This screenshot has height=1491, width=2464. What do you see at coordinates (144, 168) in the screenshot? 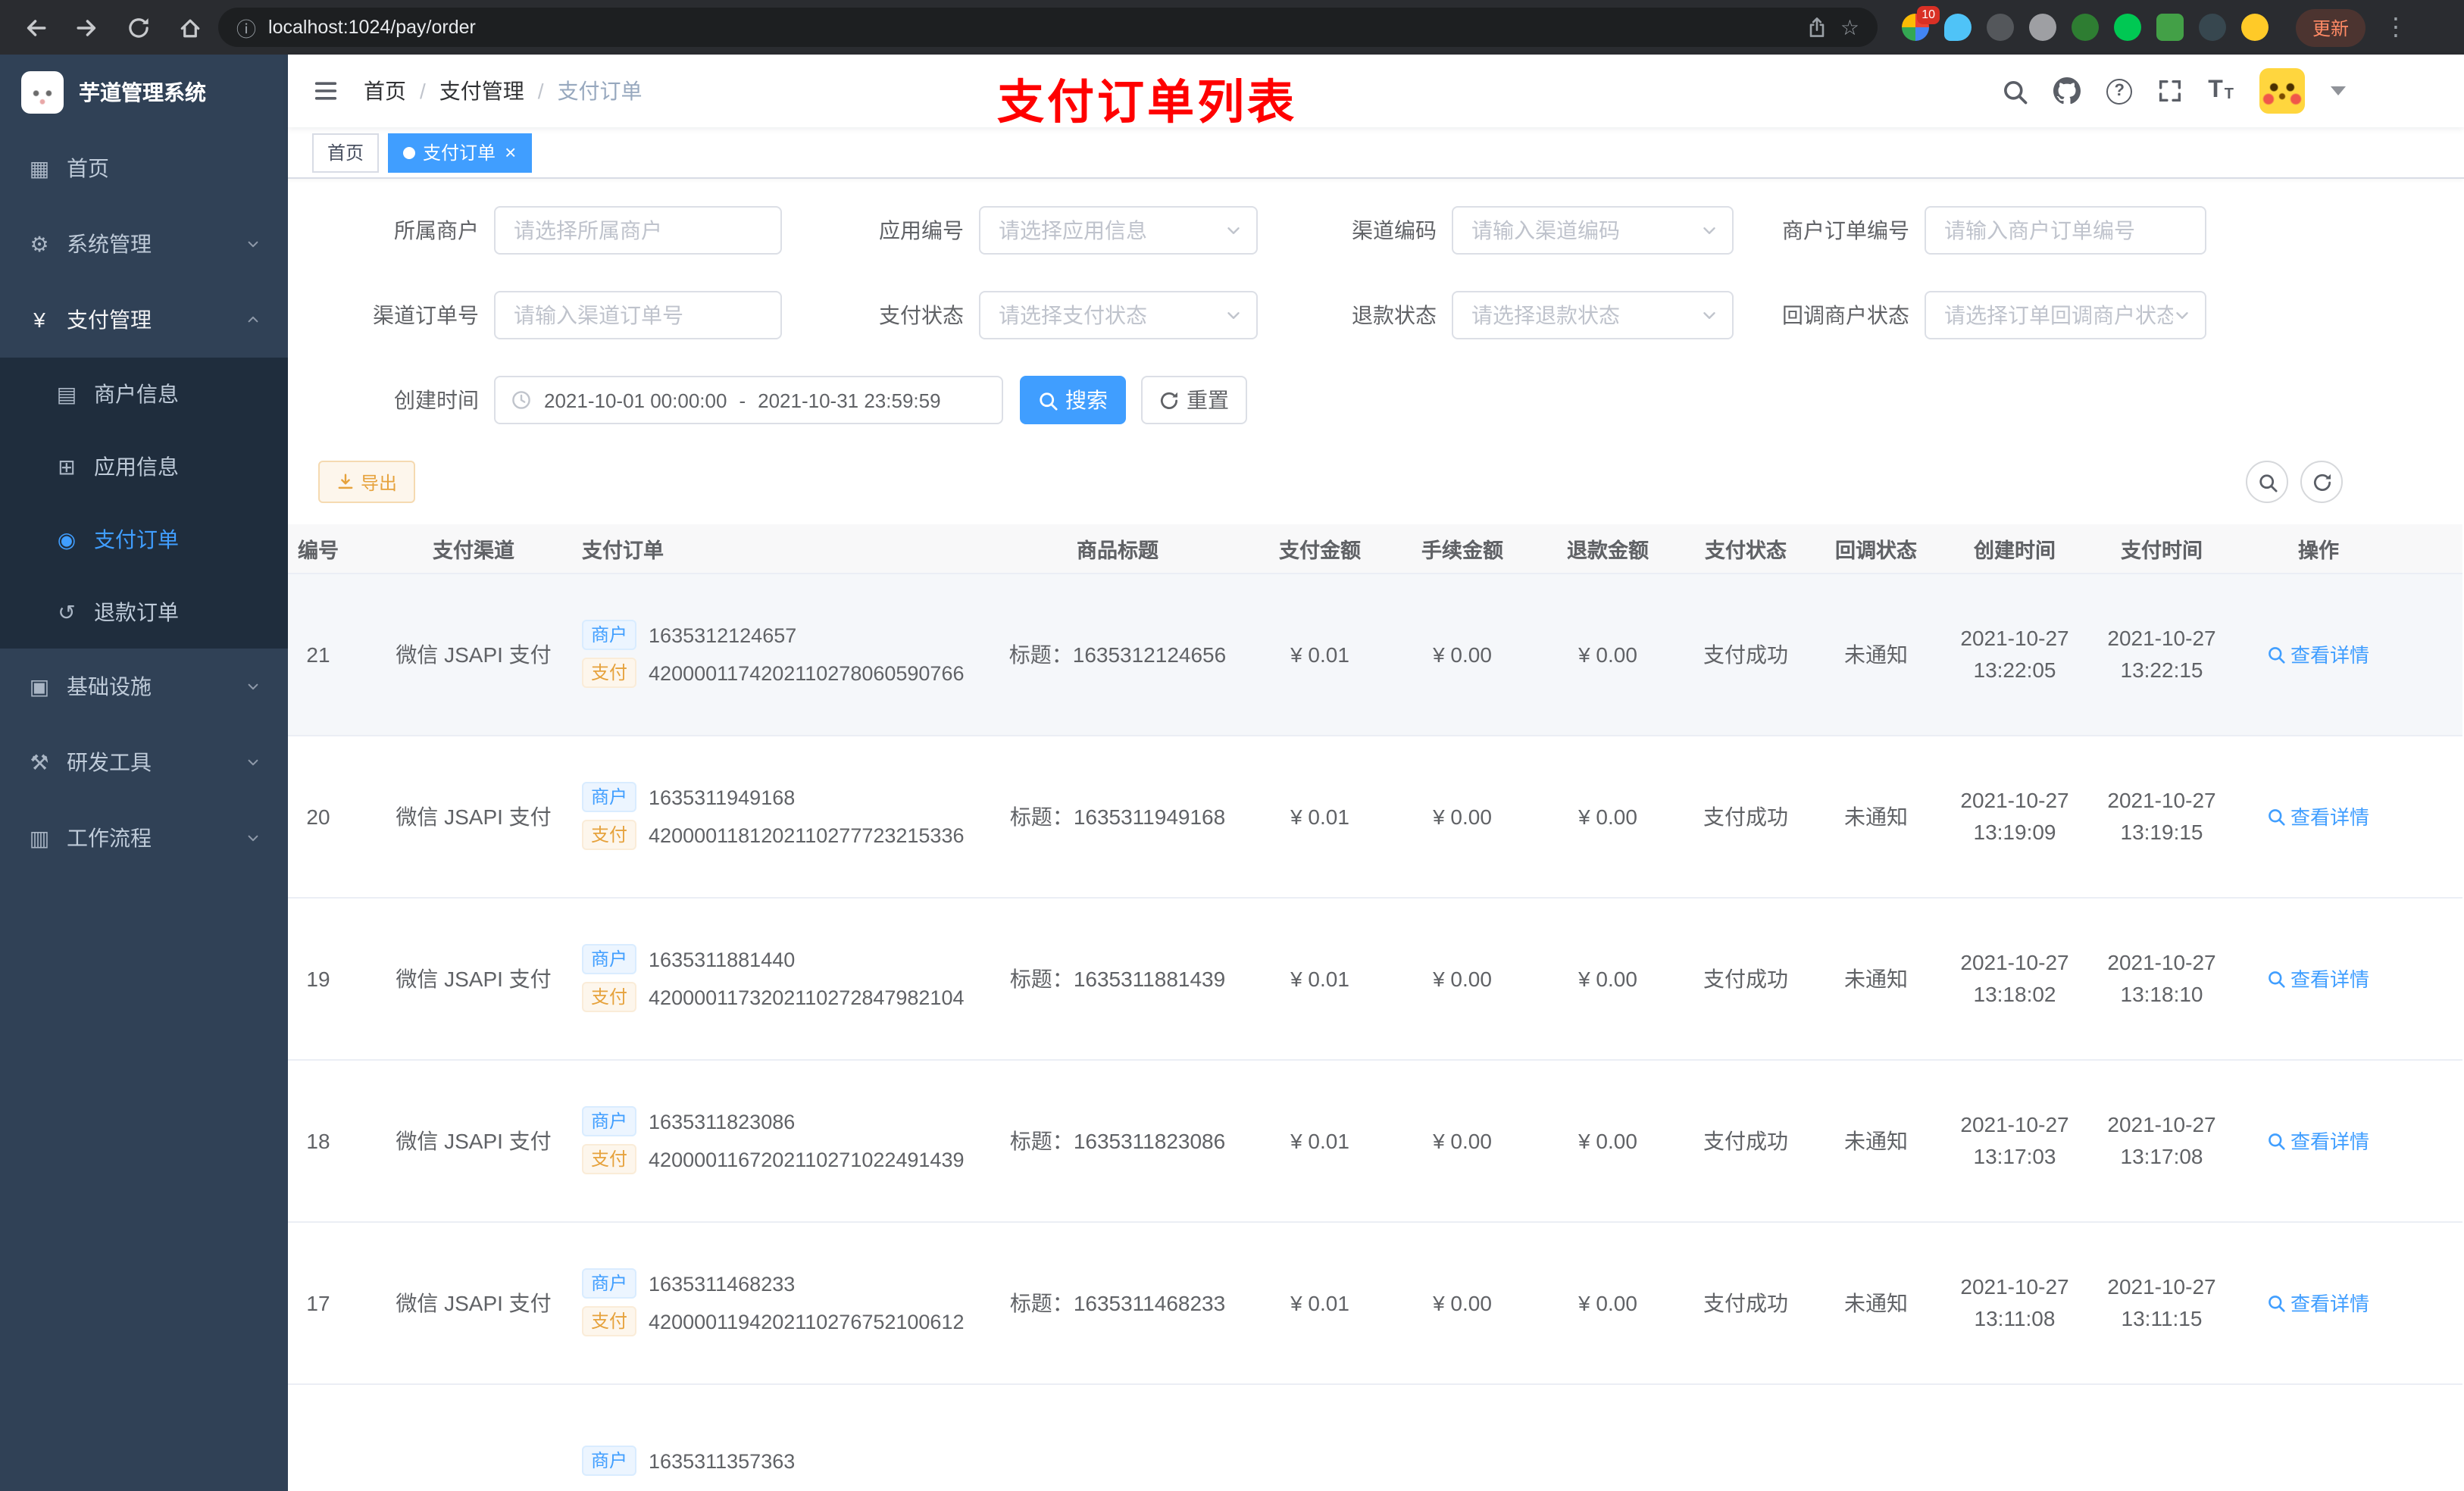
I see `sidebar-item-home: ▦ 首页` at bounding box center [144, 168].